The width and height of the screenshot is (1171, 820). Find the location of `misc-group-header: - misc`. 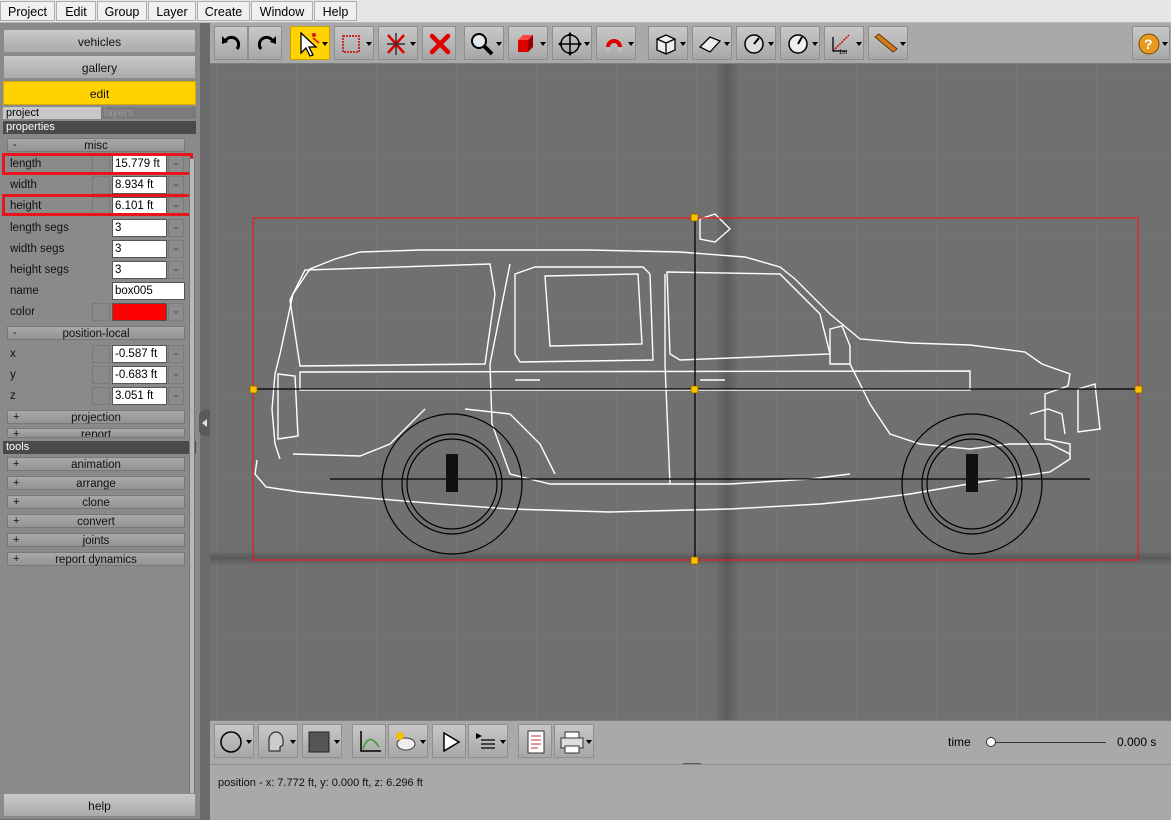

misc-group-header: - misc is located at coordinates (96, 145).